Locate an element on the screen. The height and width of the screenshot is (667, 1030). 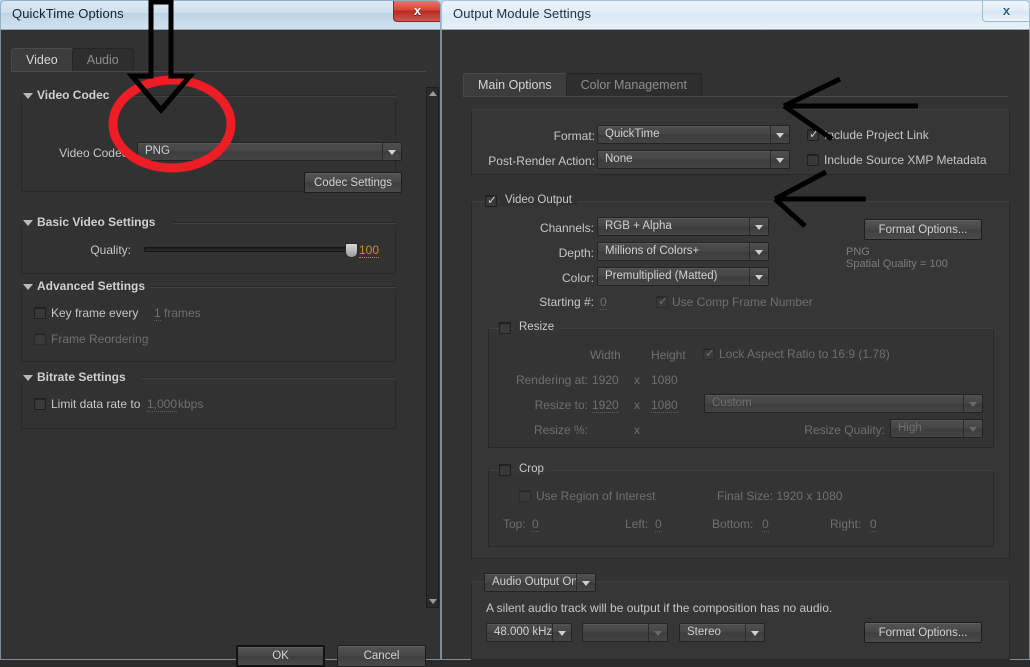
resize-quality-value: High is located at coordinates (910, 428).